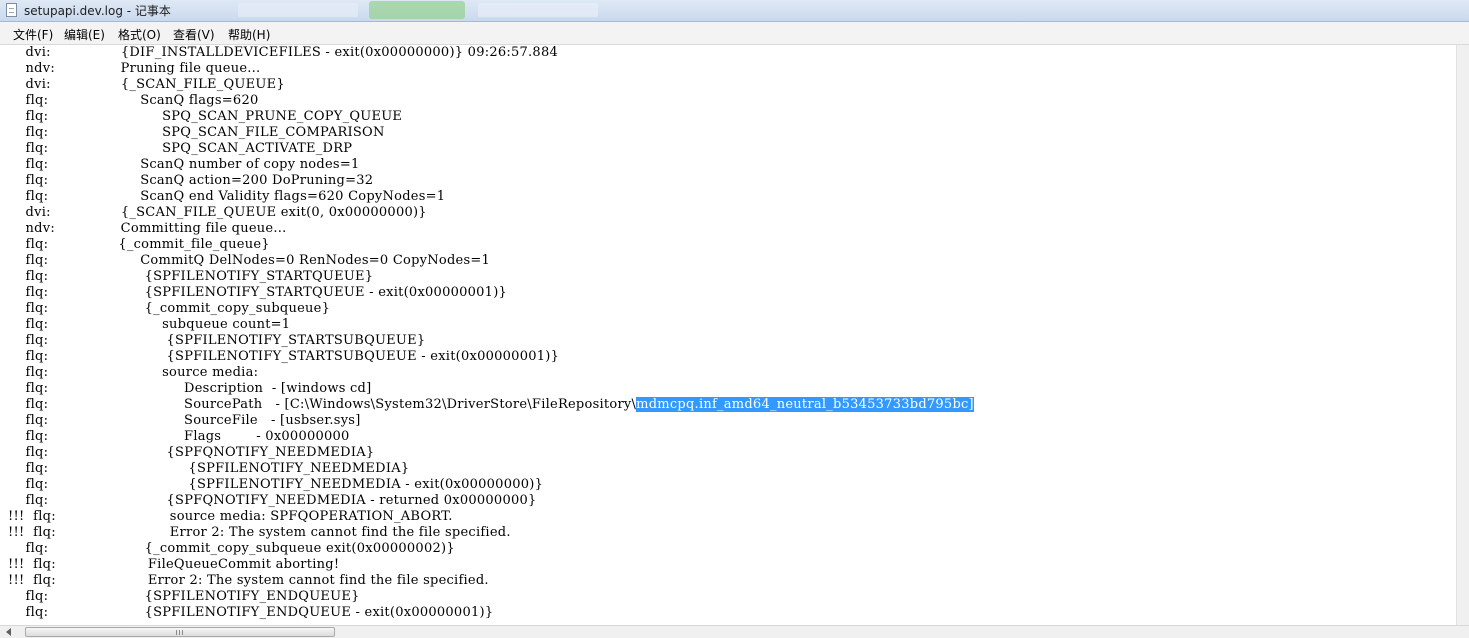 This screenshot has width=1469, height=638. What do you see at coordinates (97, 11) in the screenshot?
I see `window-title: setupapi.dev.log - 记事本` at bounding box center [97, 11].